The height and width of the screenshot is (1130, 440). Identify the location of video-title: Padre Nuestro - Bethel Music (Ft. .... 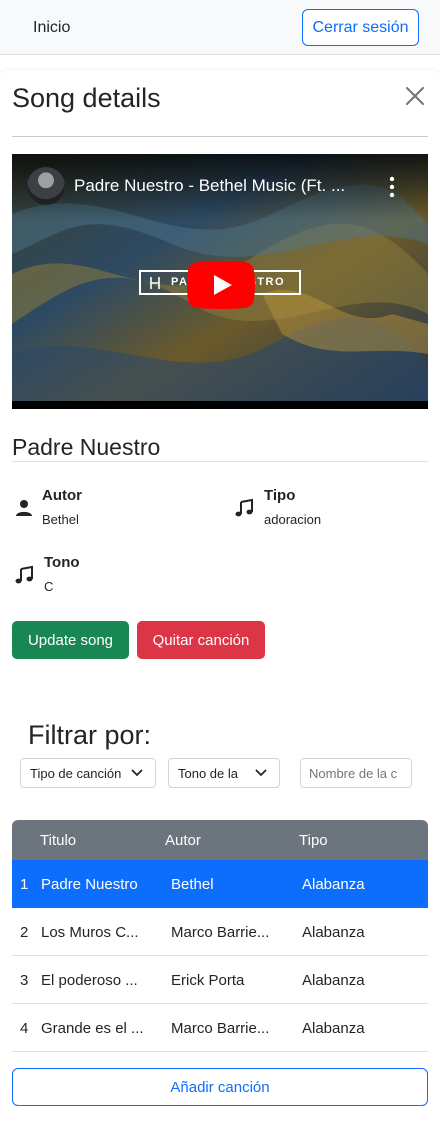
(209, 186).